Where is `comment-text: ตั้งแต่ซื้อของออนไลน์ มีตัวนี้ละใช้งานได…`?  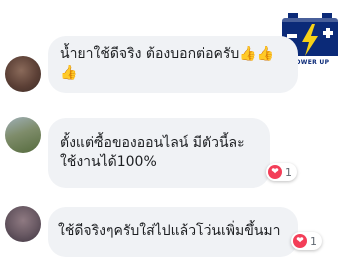 comment-text: ตั้งแต่ซื้อของออนไลน์ มีตัวนี้ละใช้งานได… is located at coordinates (152, 152).